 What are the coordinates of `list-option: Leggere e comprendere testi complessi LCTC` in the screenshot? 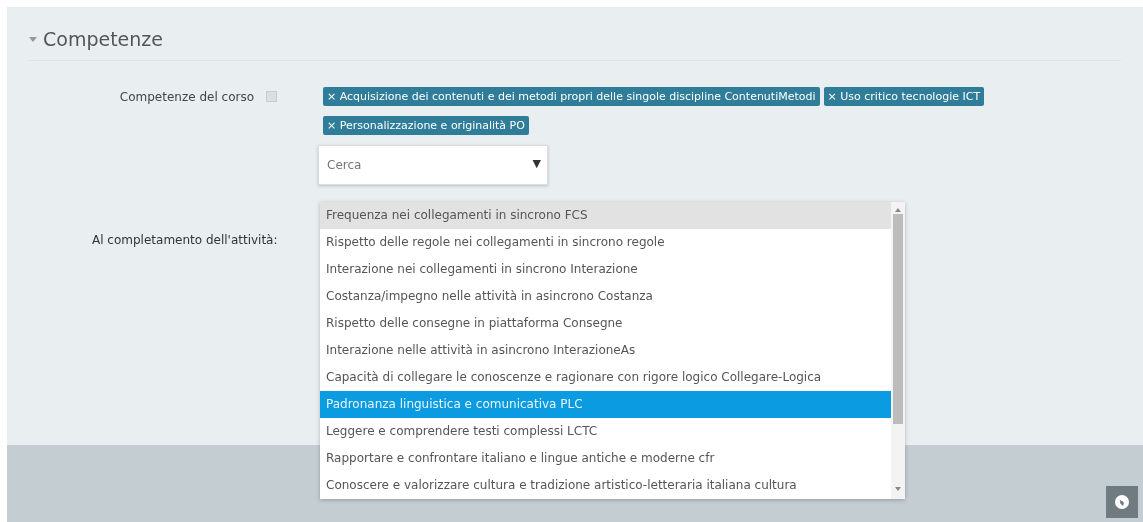 It's located at (605, 431).